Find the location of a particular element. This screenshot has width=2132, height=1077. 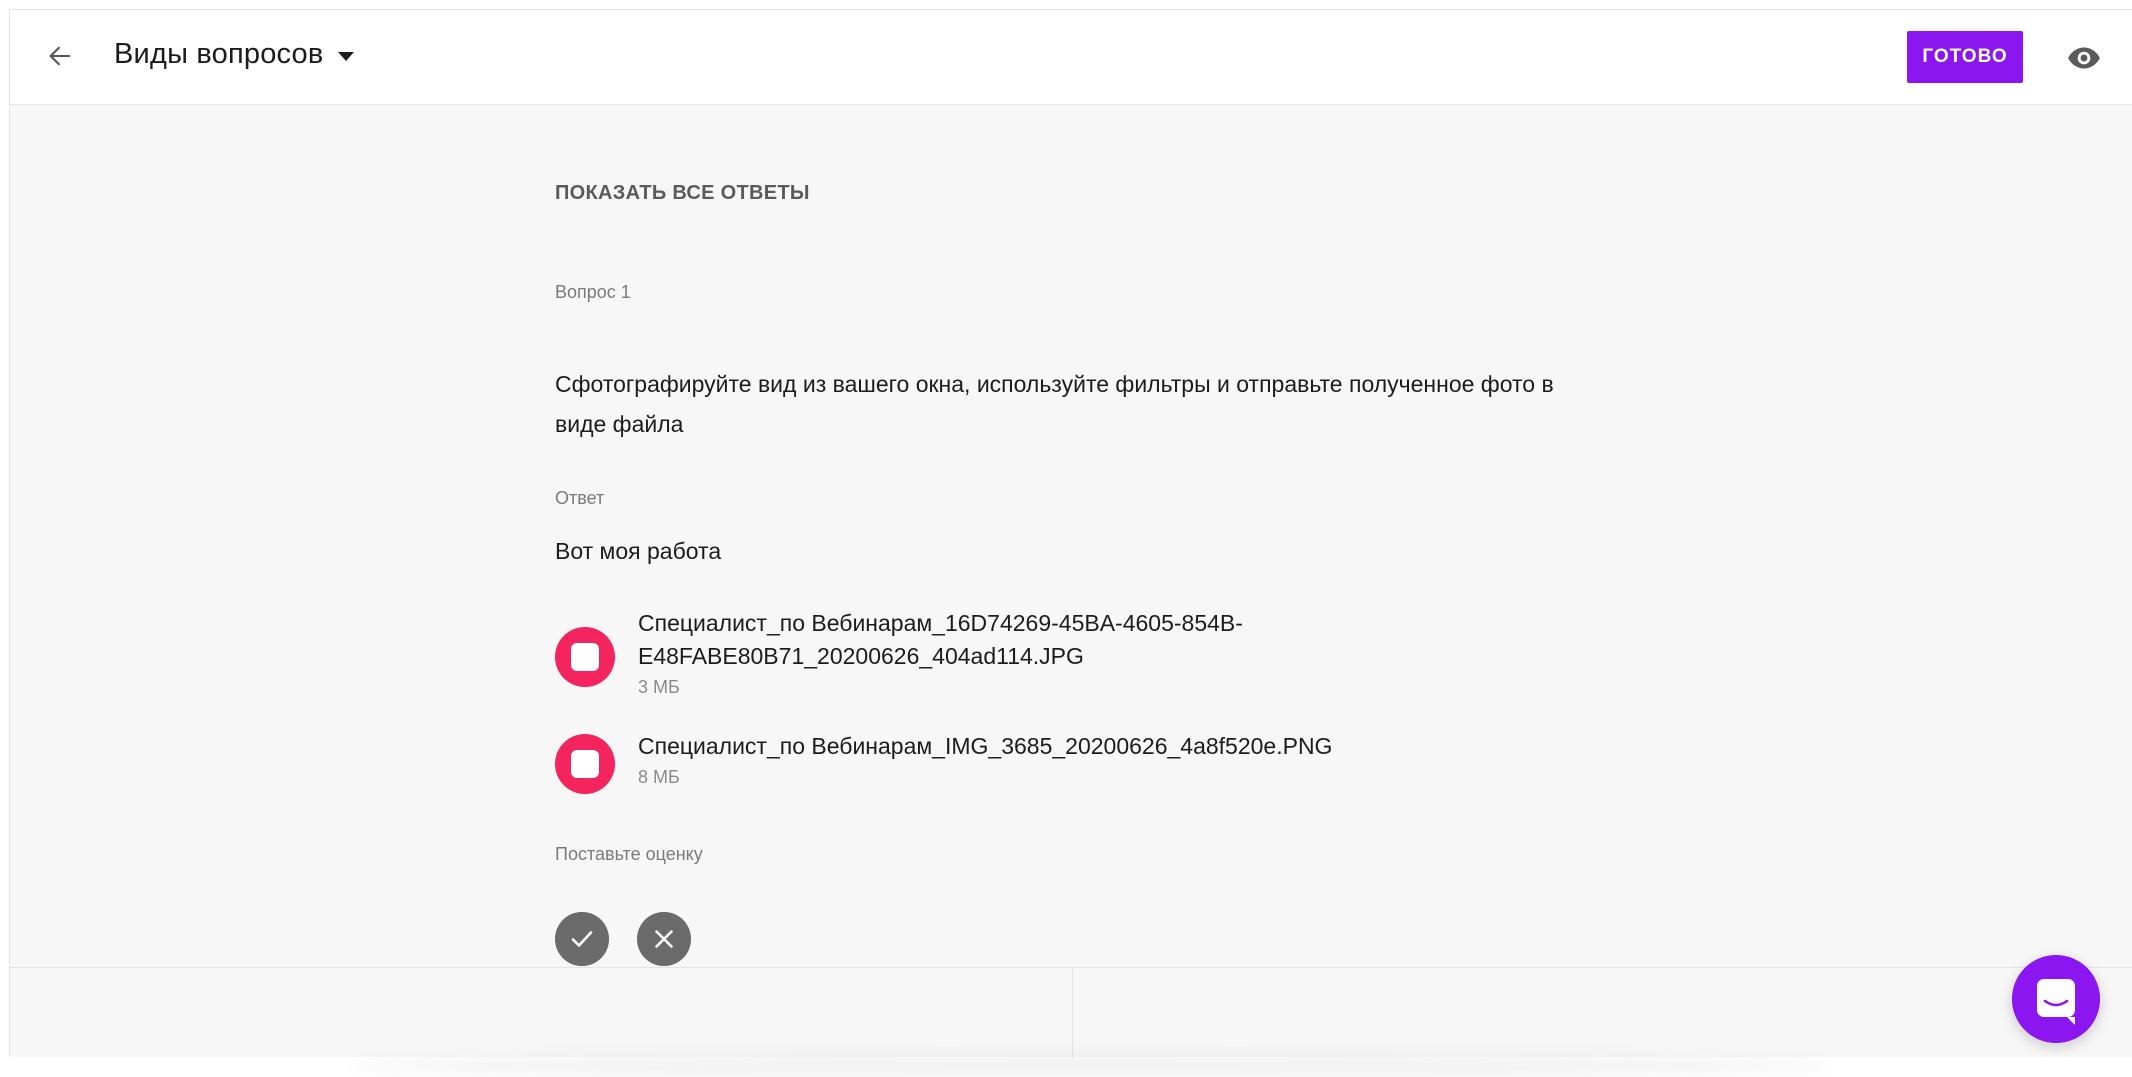

grade-label: Поставьте оценку is located at coordinates (629, 854).